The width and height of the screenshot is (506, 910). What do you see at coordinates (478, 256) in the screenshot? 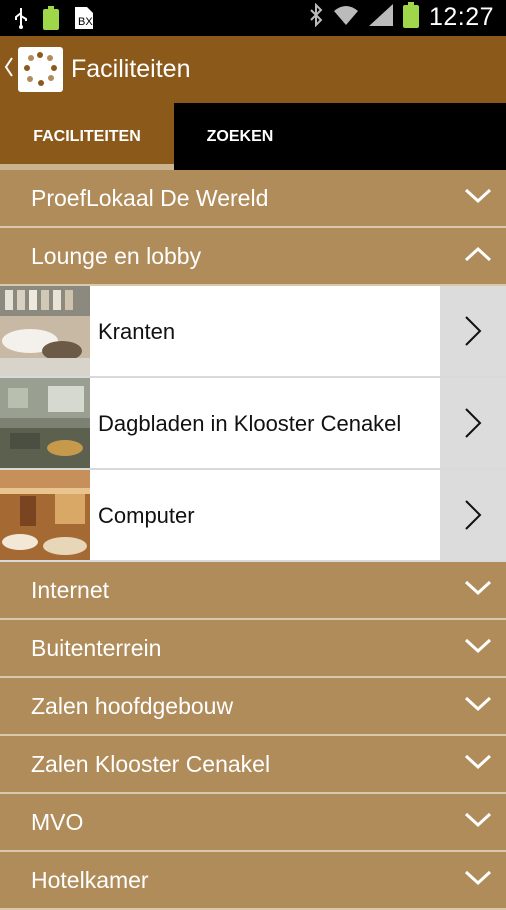
I see `chevron-up-icon` at bounding box center [478, 256].